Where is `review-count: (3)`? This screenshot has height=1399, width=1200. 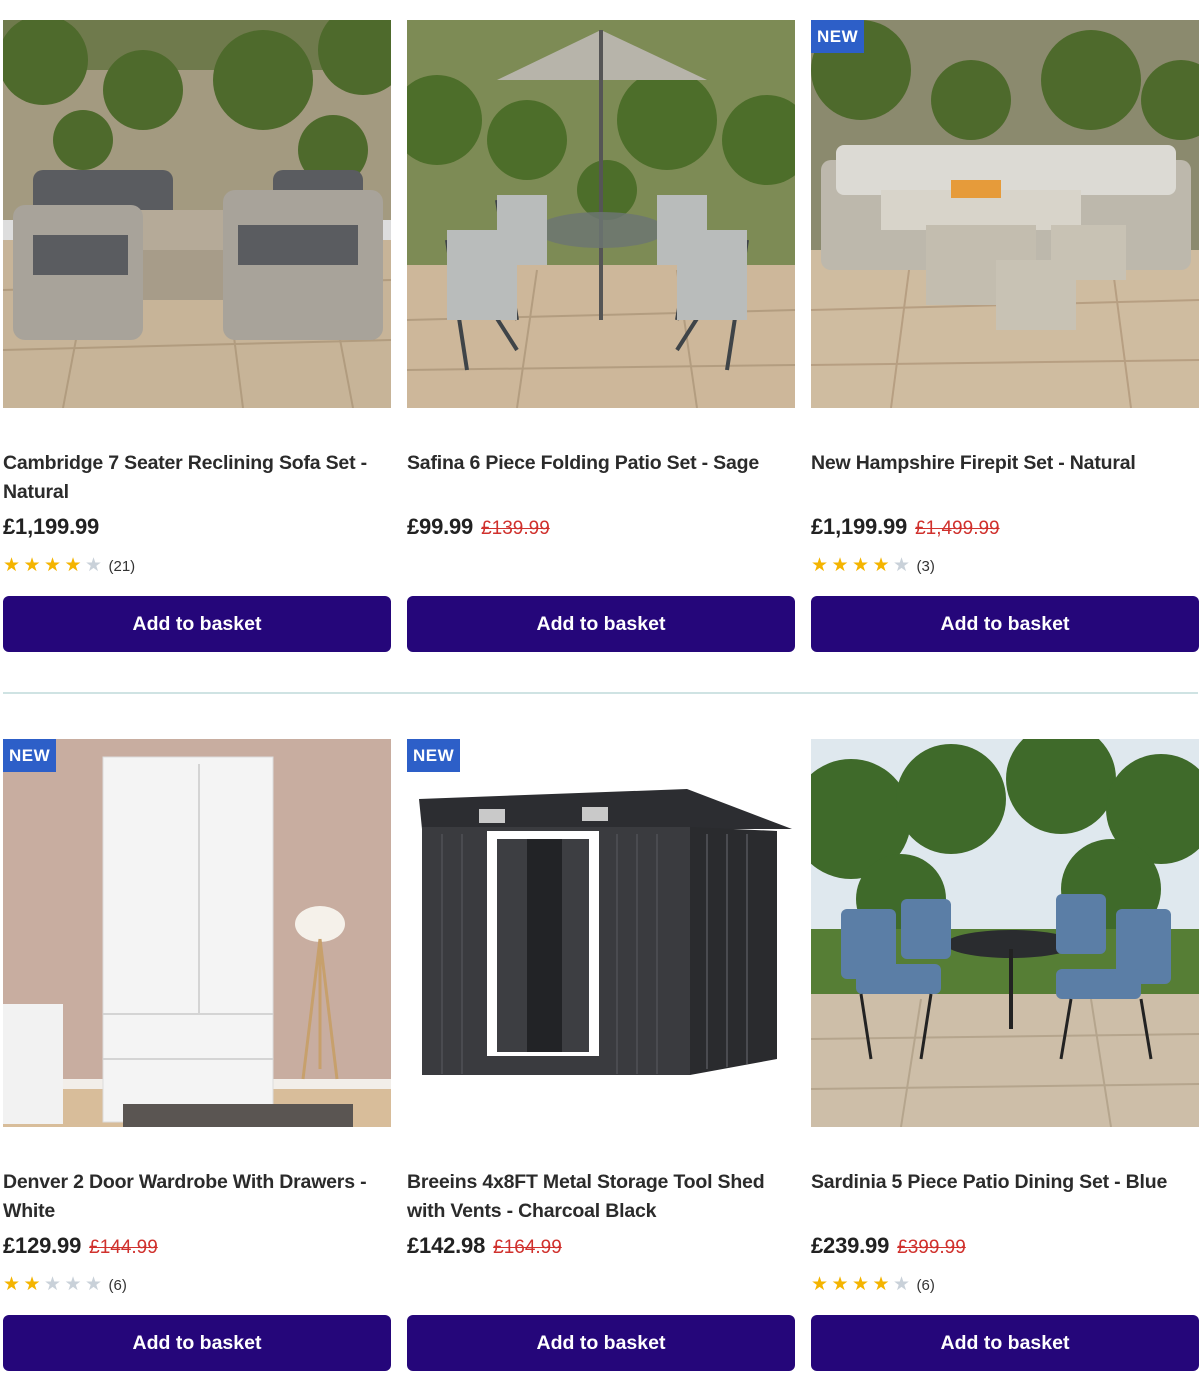
review-count: (3) is located at coordinates (925, 566).